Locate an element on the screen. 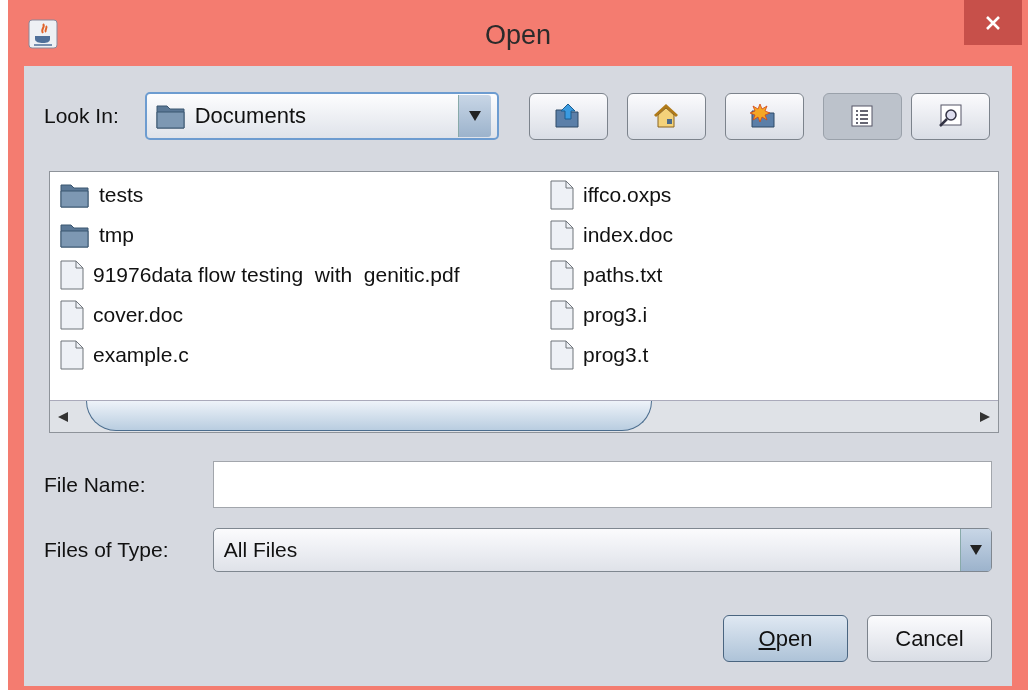  file-name: cover.doc is located at coordinates (138, 315).